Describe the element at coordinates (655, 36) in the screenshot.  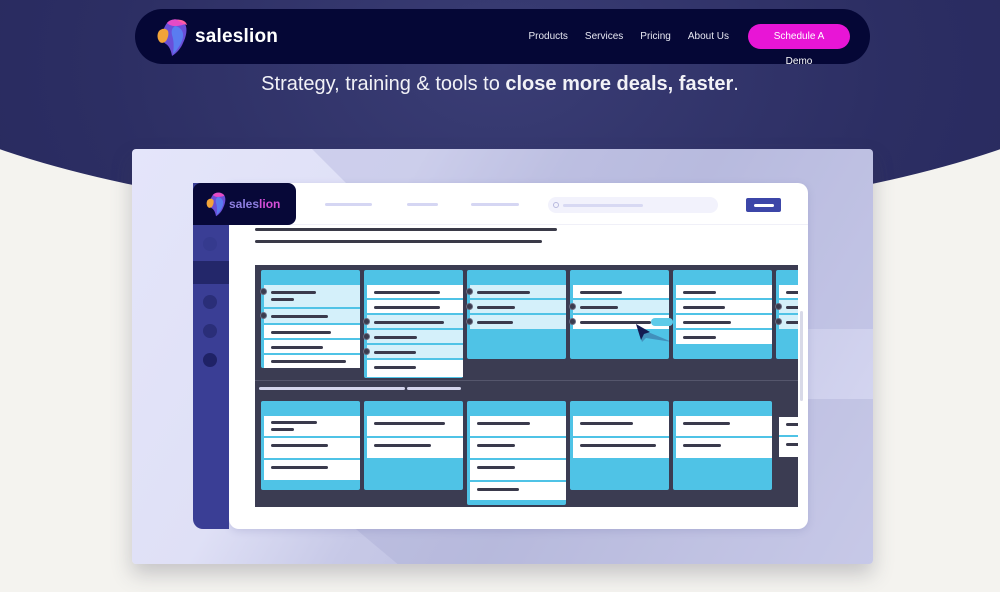
I see `nav-link-pricing: Pricing` at that location.